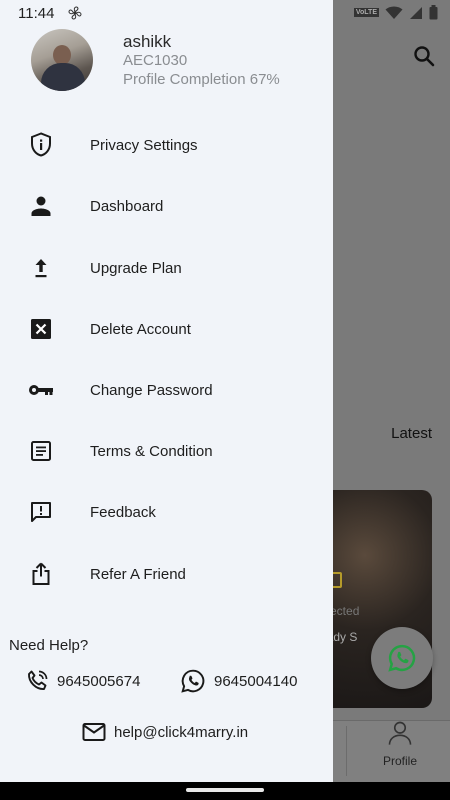  I want to click on status-icons: VoLTE, so click(395, 12).